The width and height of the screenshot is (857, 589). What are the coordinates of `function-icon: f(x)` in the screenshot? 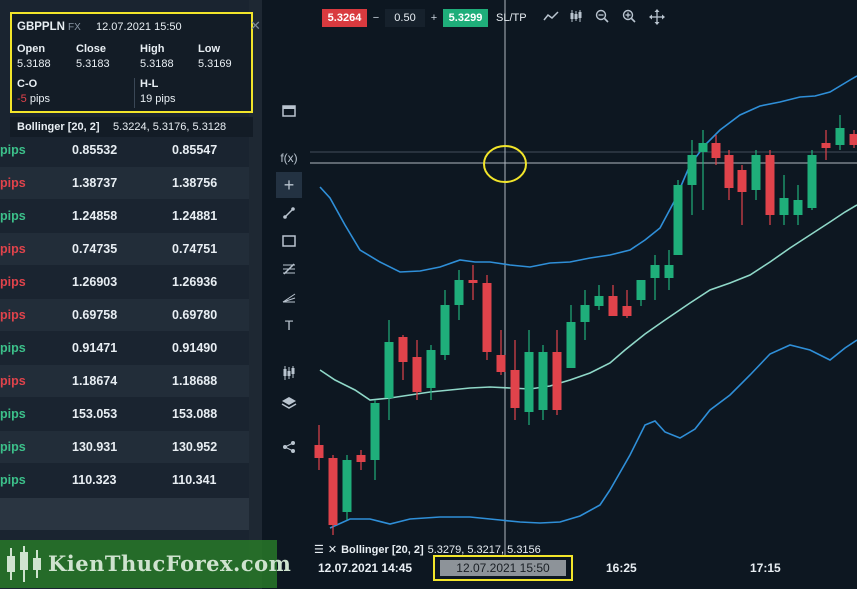 It's located at (289, 158).